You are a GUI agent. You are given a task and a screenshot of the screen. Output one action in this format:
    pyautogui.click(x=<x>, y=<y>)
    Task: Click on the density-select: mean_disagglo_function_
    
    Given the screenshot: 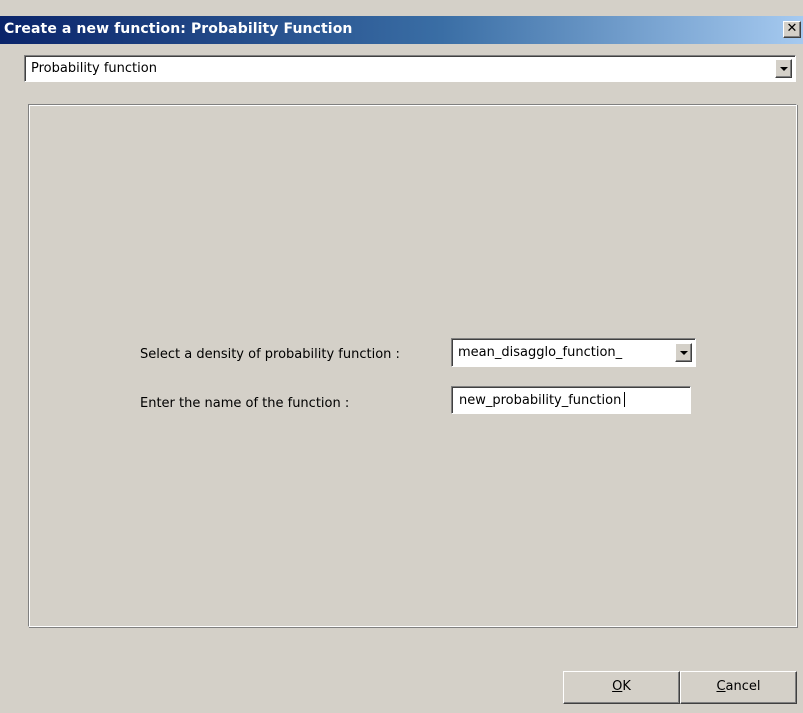 What is the action you would take?
    pyautogui.click(x=573, y=352)
    